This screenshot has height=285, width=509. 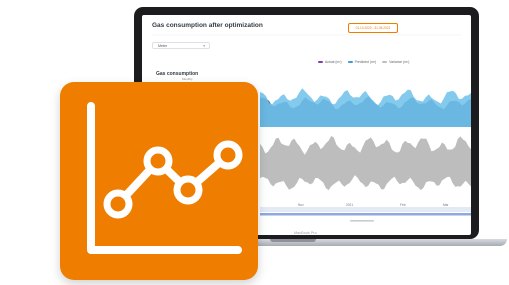 I want to click on predicted-series-area, so click(x=365, y=107).